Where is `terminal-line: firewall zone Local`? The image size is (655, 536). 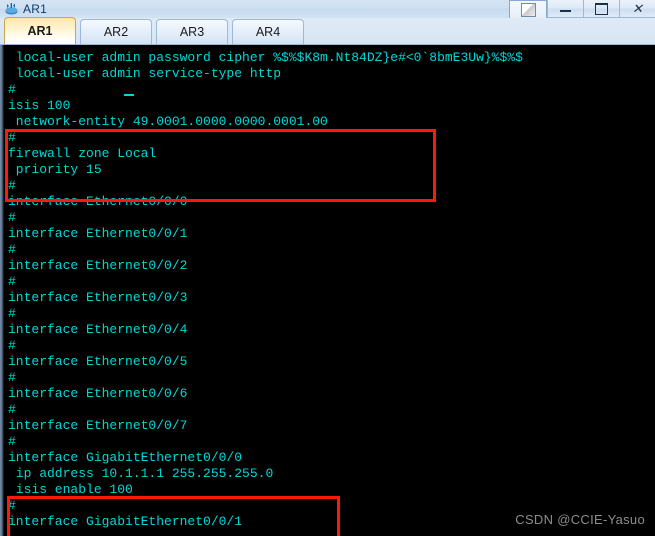
terminal-line: firewall zone Local is located at coordinates (82, 153).